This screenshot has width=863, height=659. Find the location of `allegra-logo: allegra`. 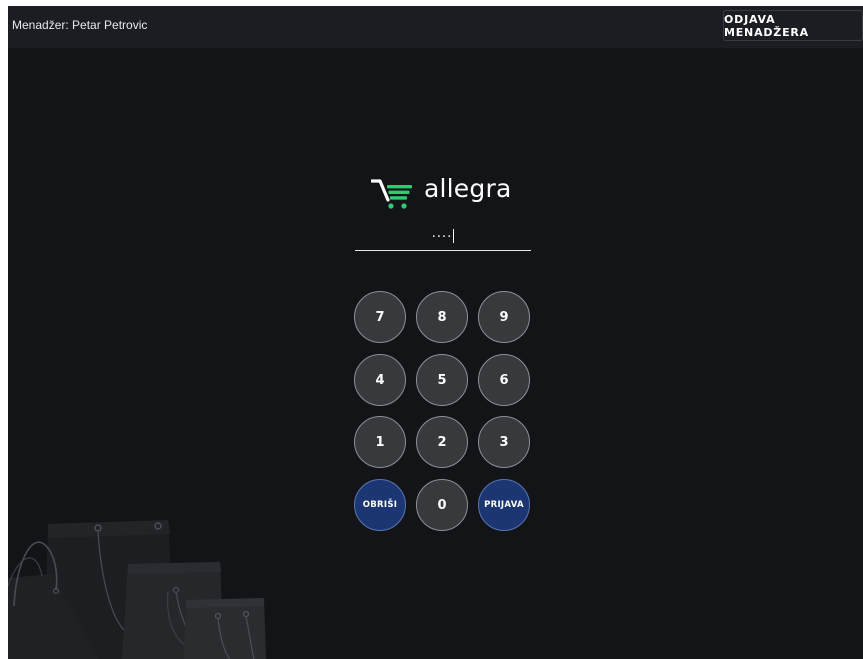

allegra-logo: allegra is located at coordinates (451, 194).